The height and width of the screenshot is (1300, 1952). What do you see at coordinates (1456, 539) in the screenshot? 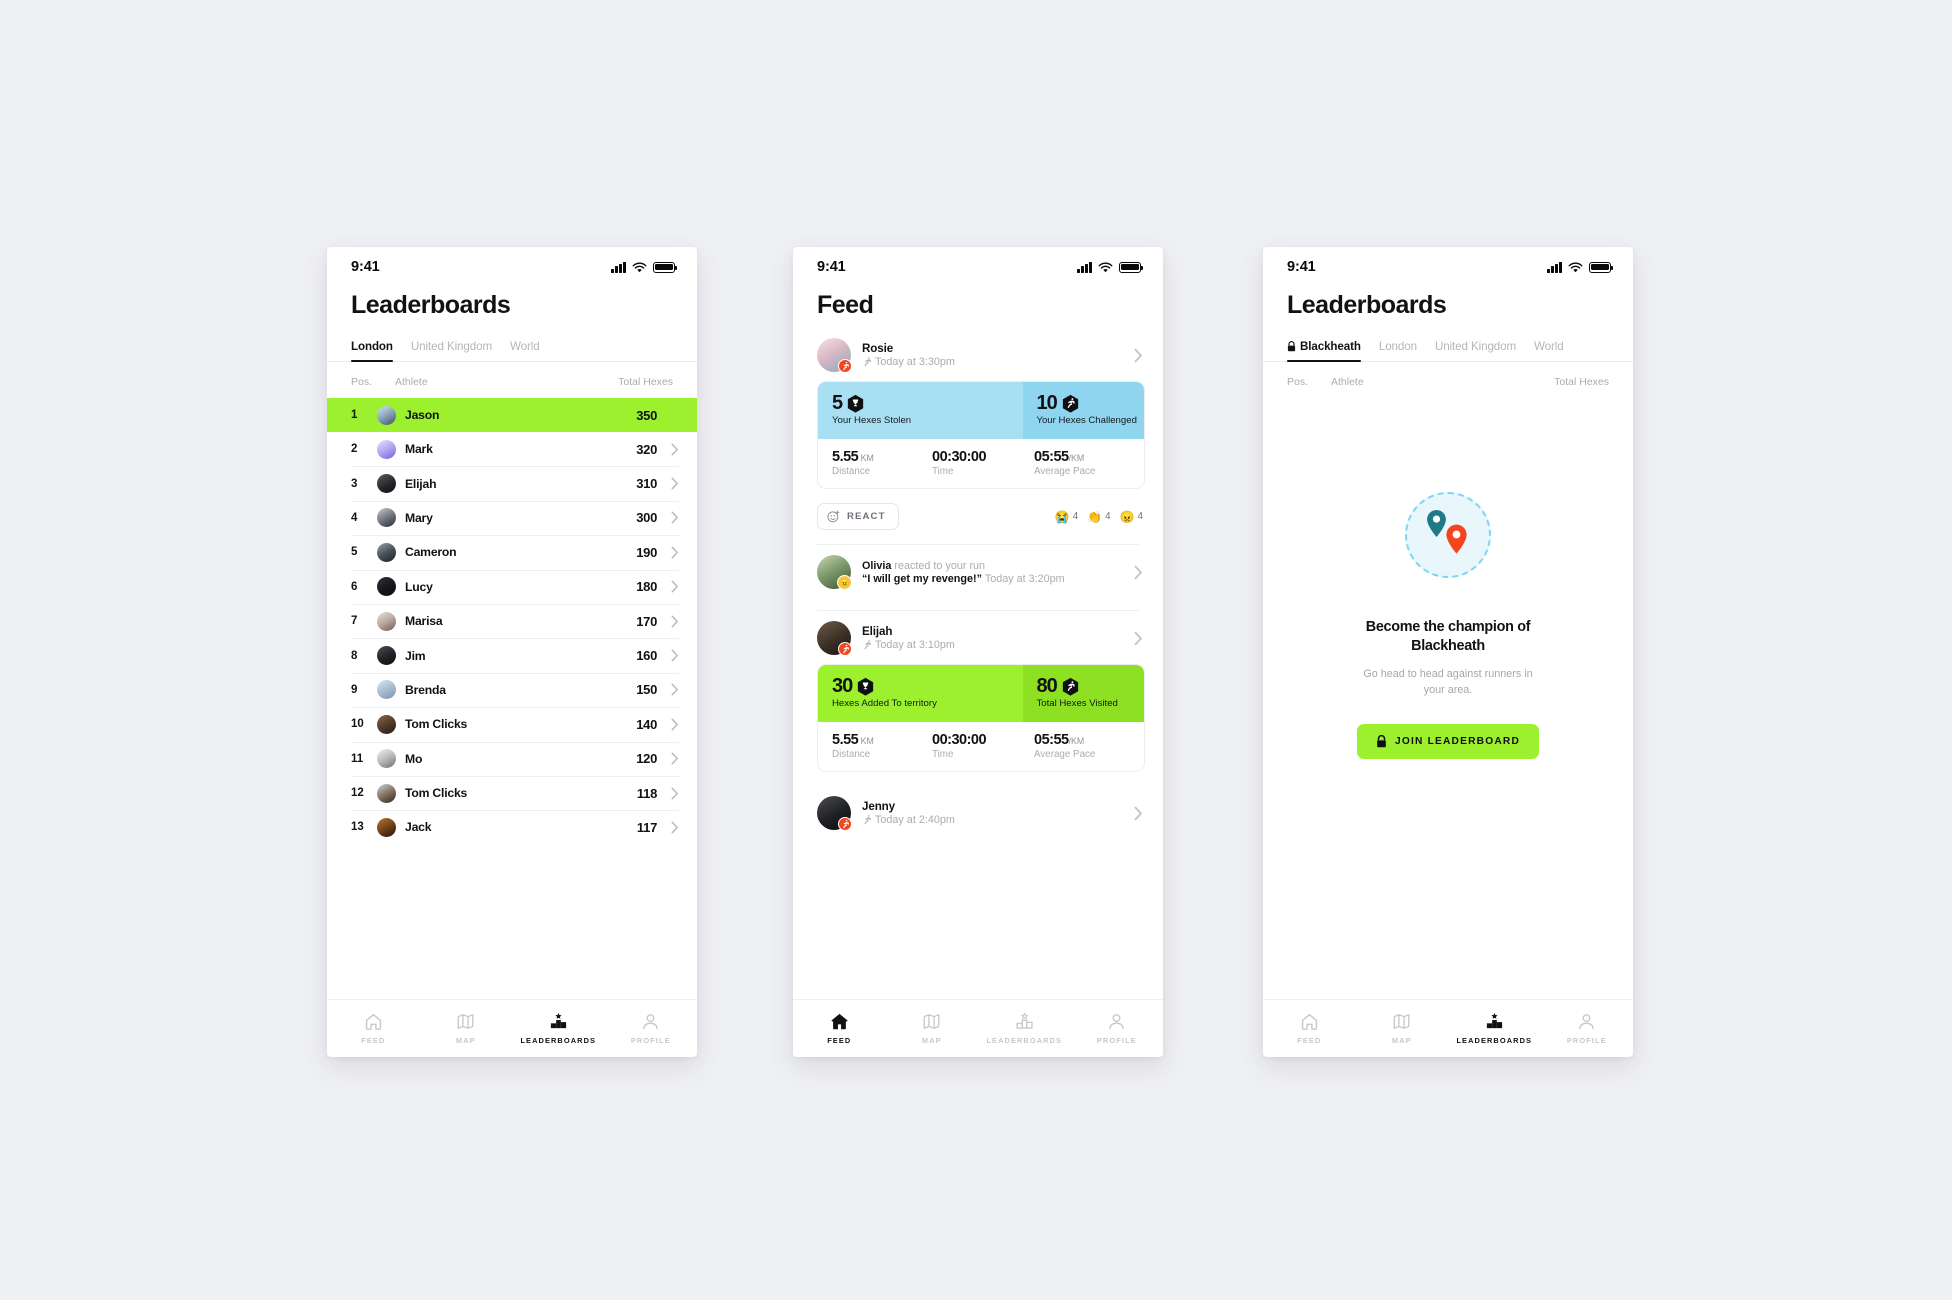
I see `pin-red-icon` at bounding box center [1456, 539].